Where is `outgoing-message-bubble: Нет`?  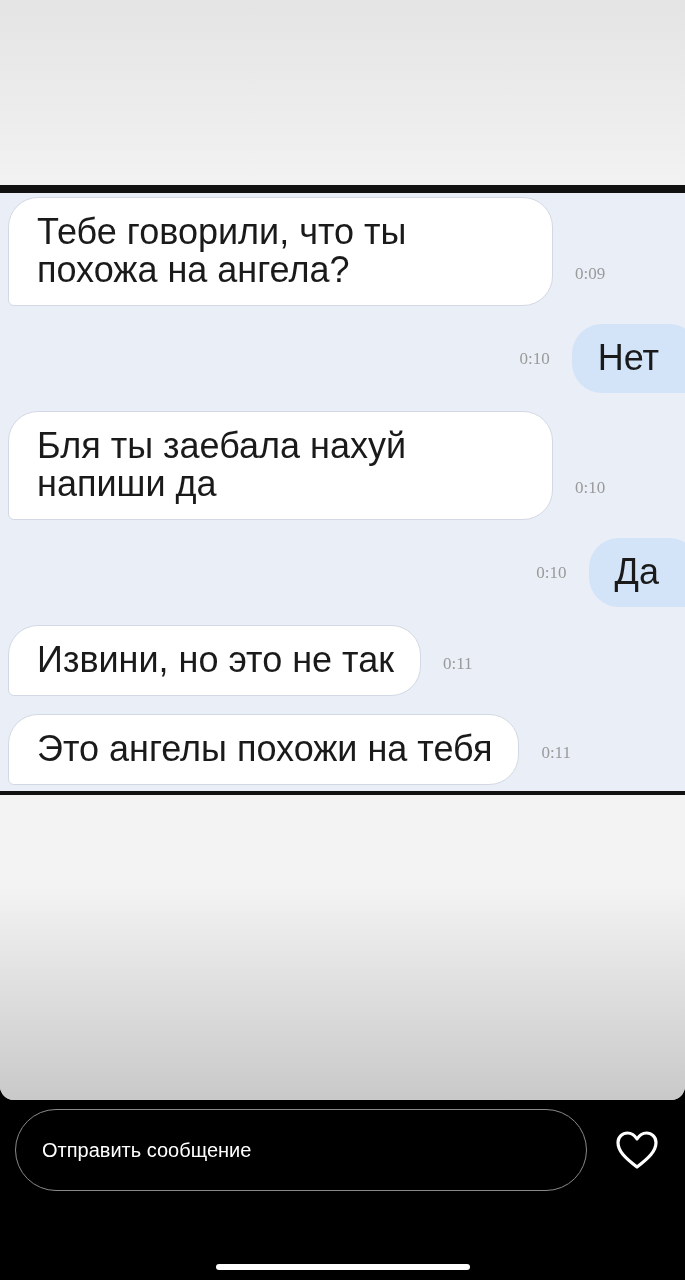
outgoing-message-bubble: Нет is located at coordinates (628, 358).